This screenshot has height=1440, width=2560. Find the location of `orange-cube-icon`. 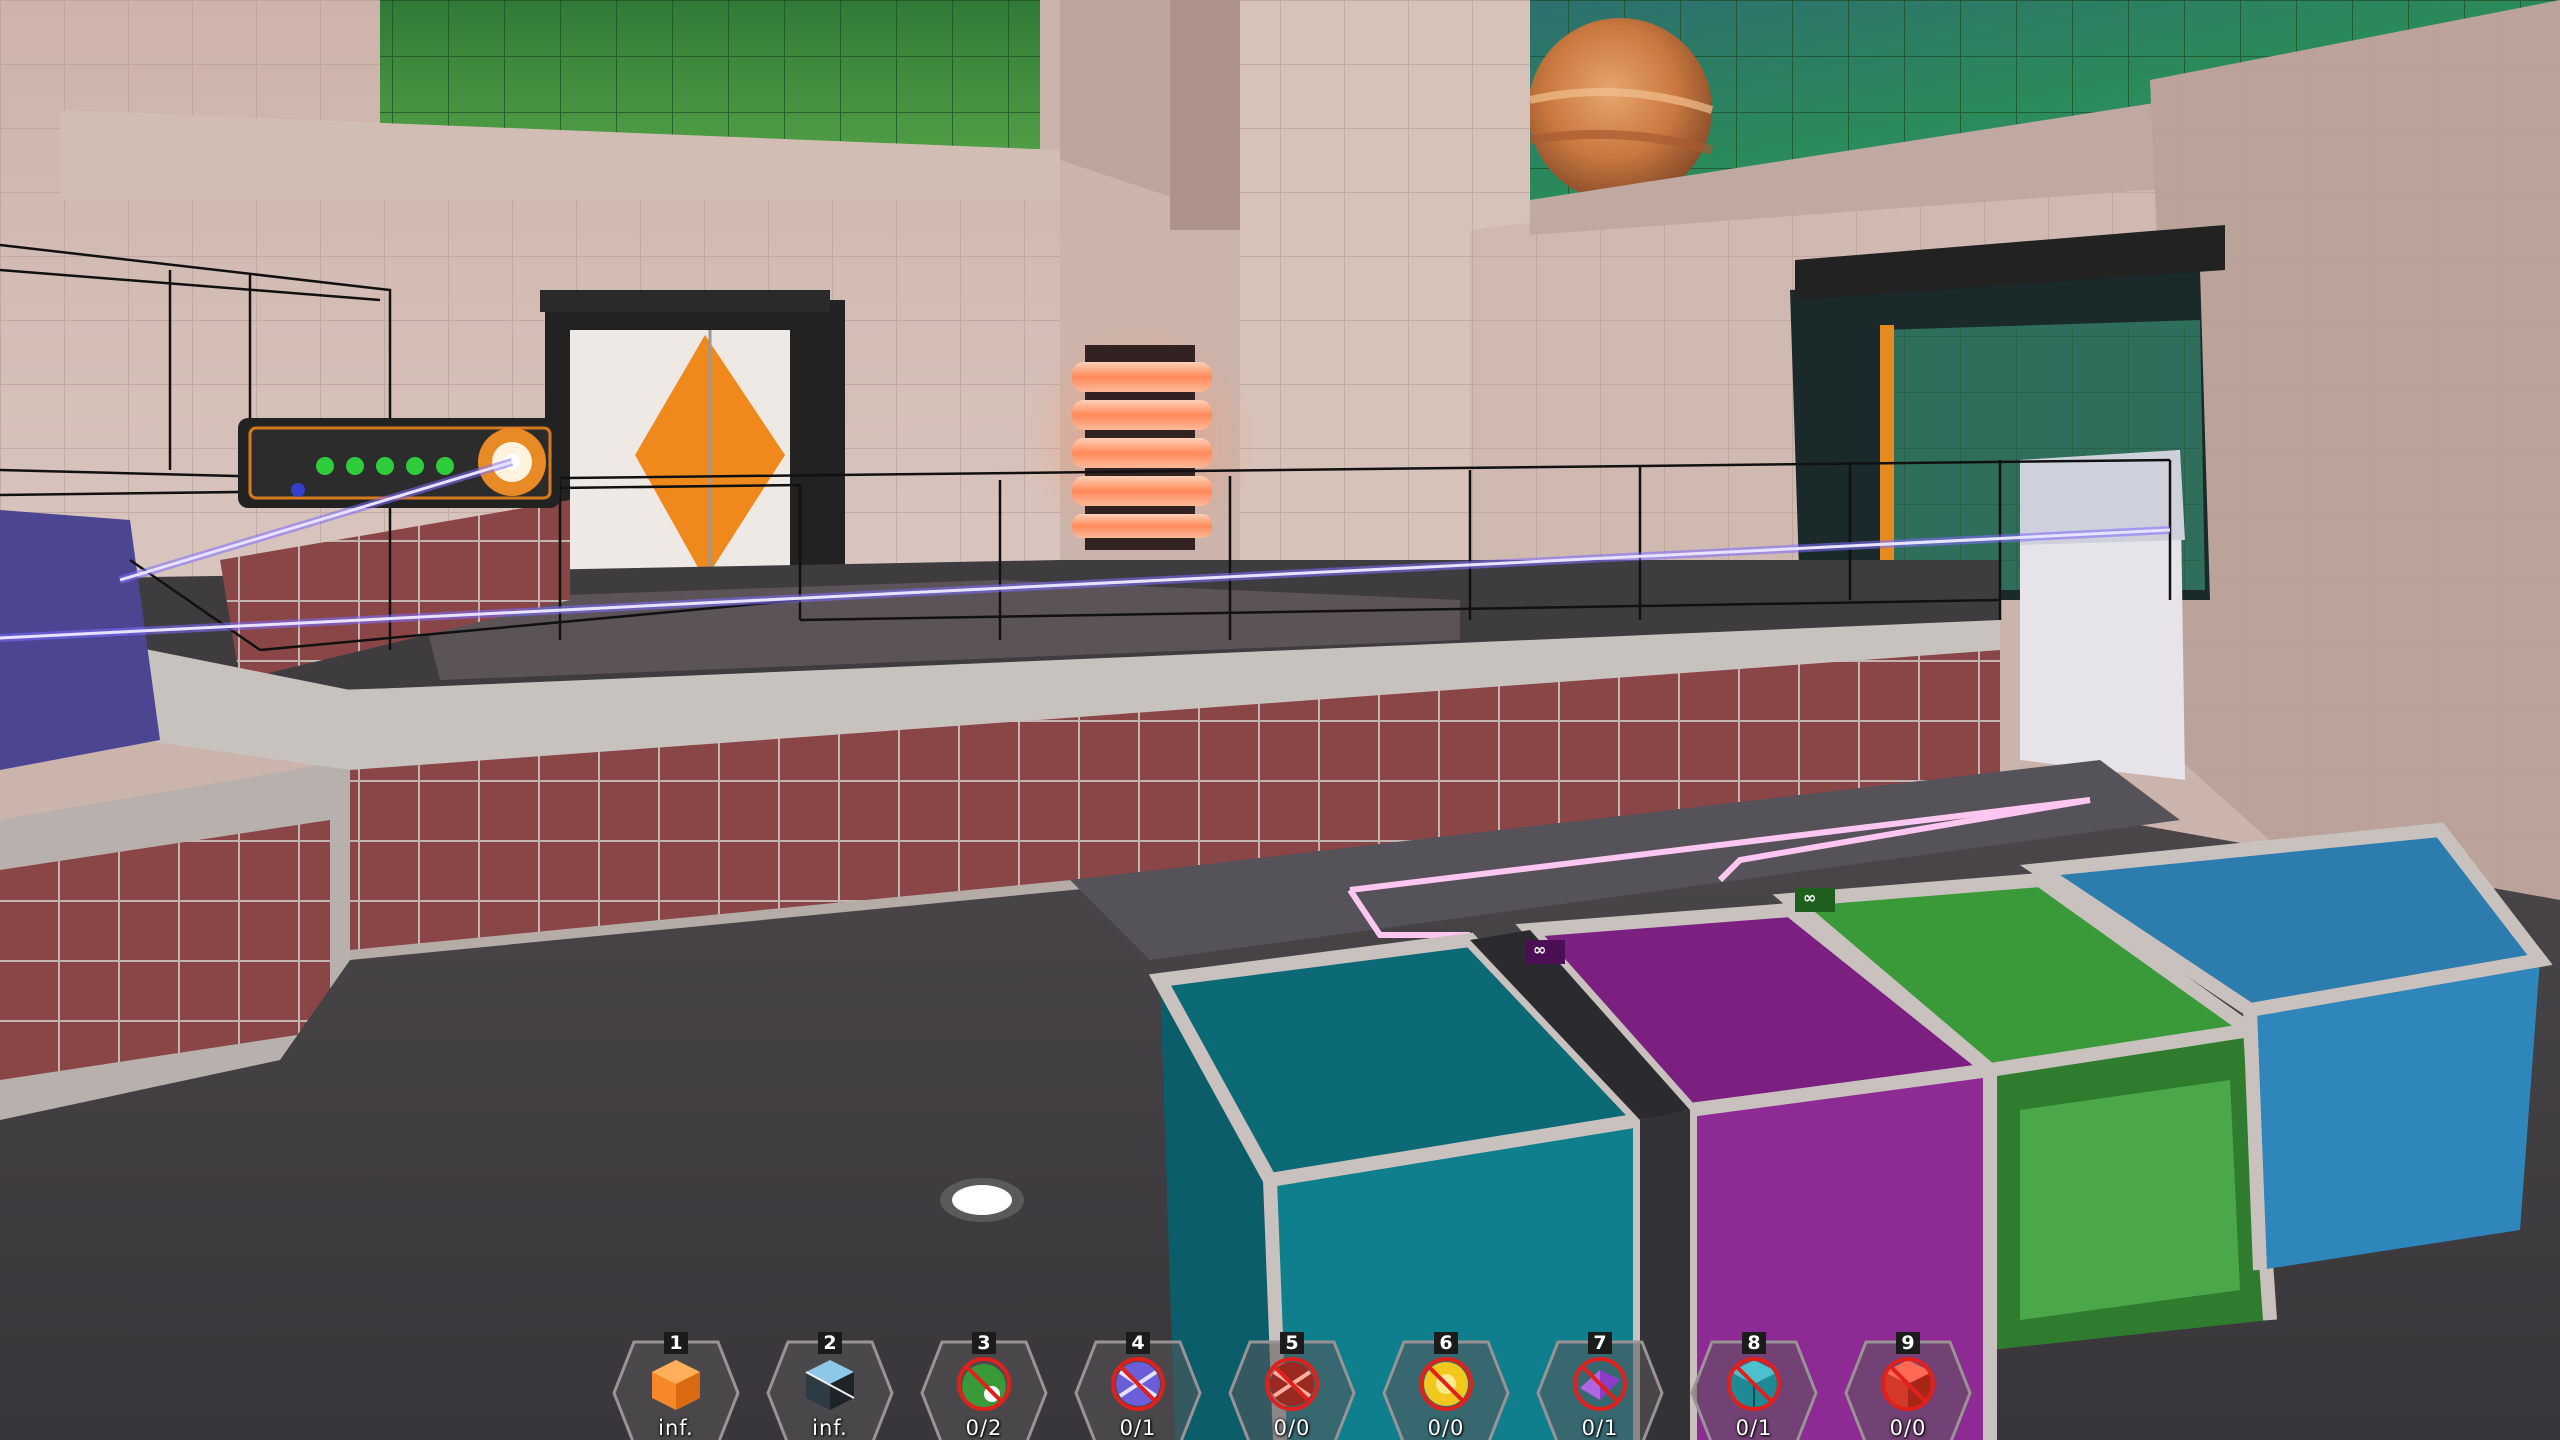

orange-cube-icon is located at coordinates (676, 1385).